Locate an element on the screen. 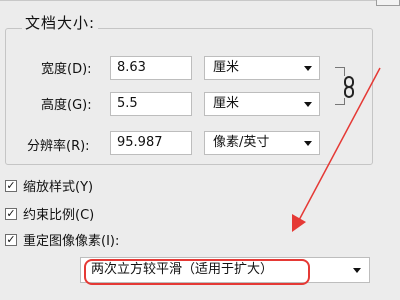 The height and width of the screenshot is (300, 400). resample-image-option: ✓ 重定图像像素(I): is located at coordinates (62, 239).